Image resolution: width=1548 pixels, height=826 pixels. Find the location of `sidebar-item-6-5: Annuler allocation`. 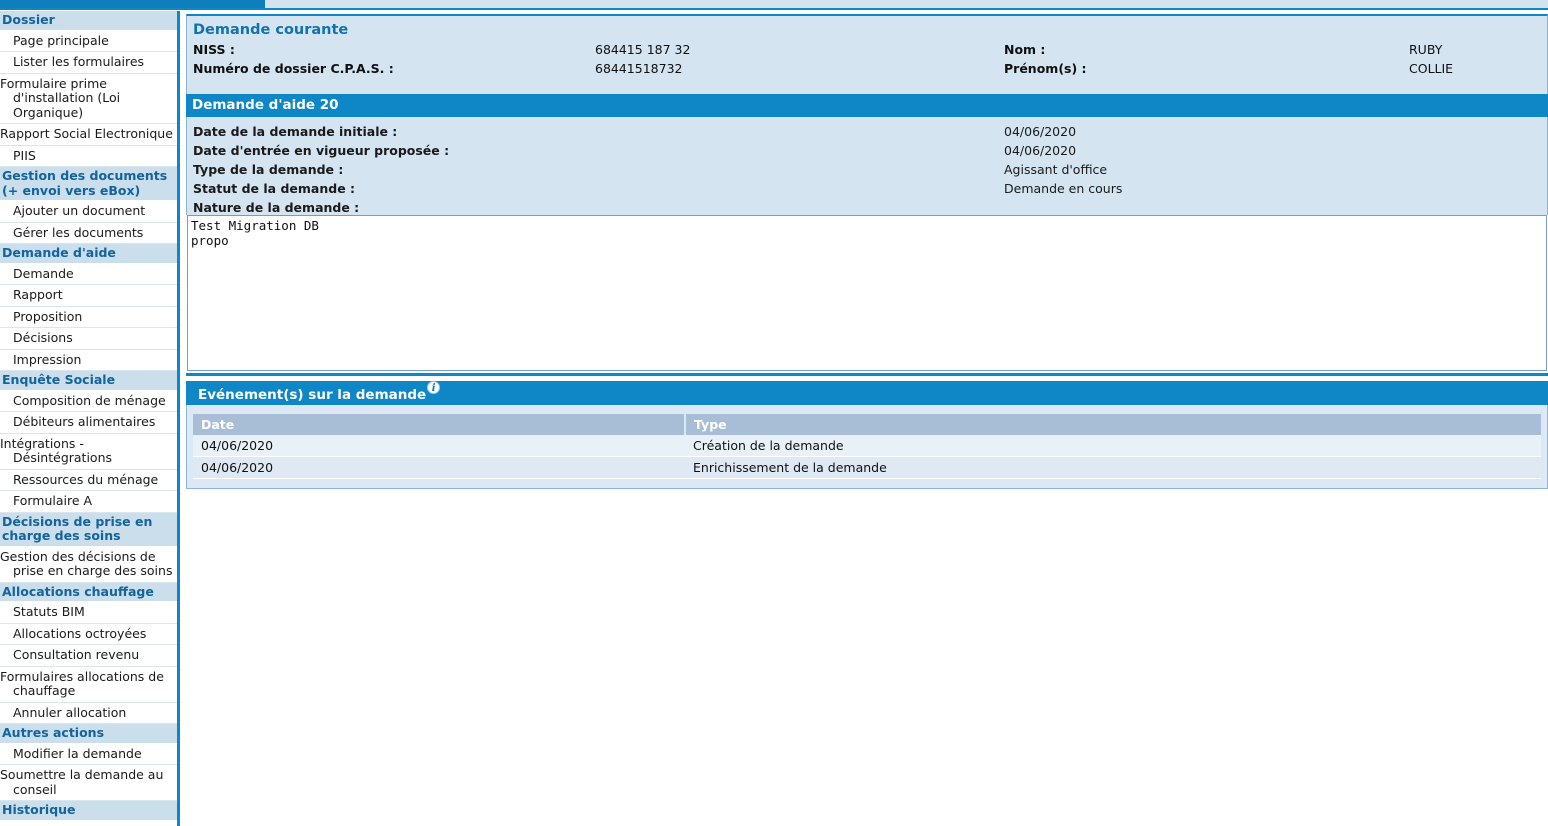

sidebar-item-6-5: Annuler allocation is located at coordinates (88, 713).